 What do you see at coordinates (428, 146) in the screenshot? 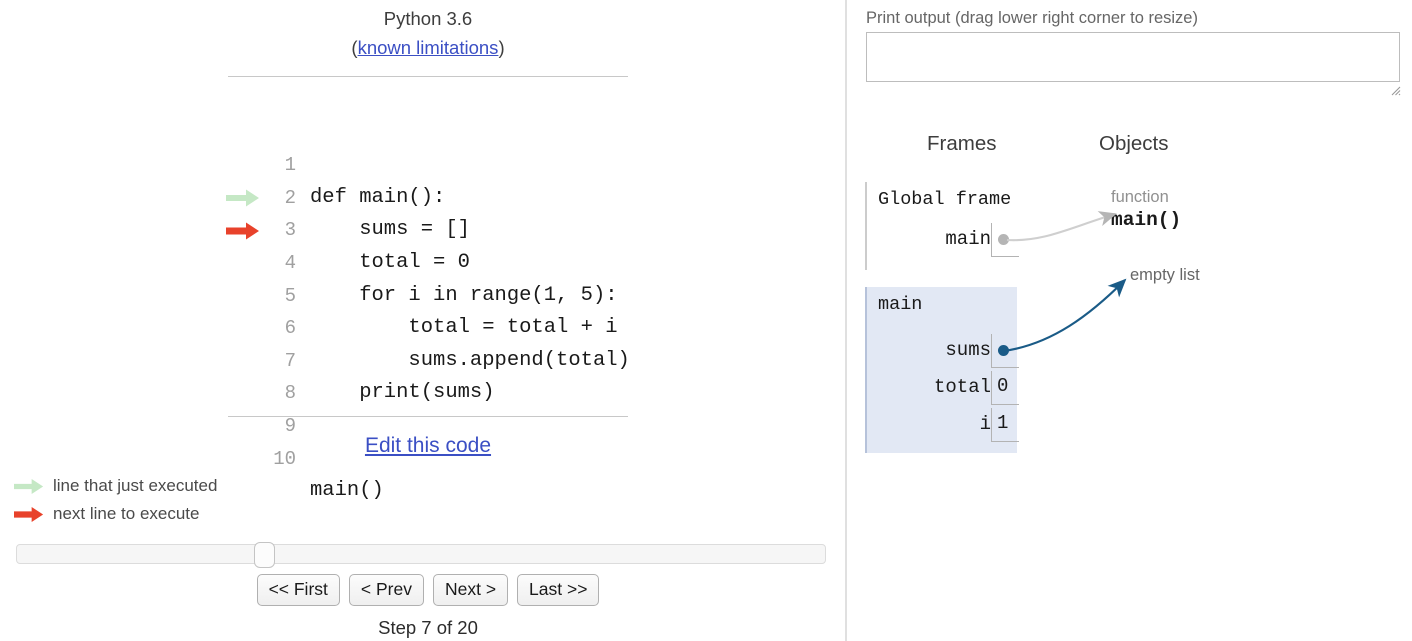
I see `code-line: 1 def main():` at bounding box center [428, 146].